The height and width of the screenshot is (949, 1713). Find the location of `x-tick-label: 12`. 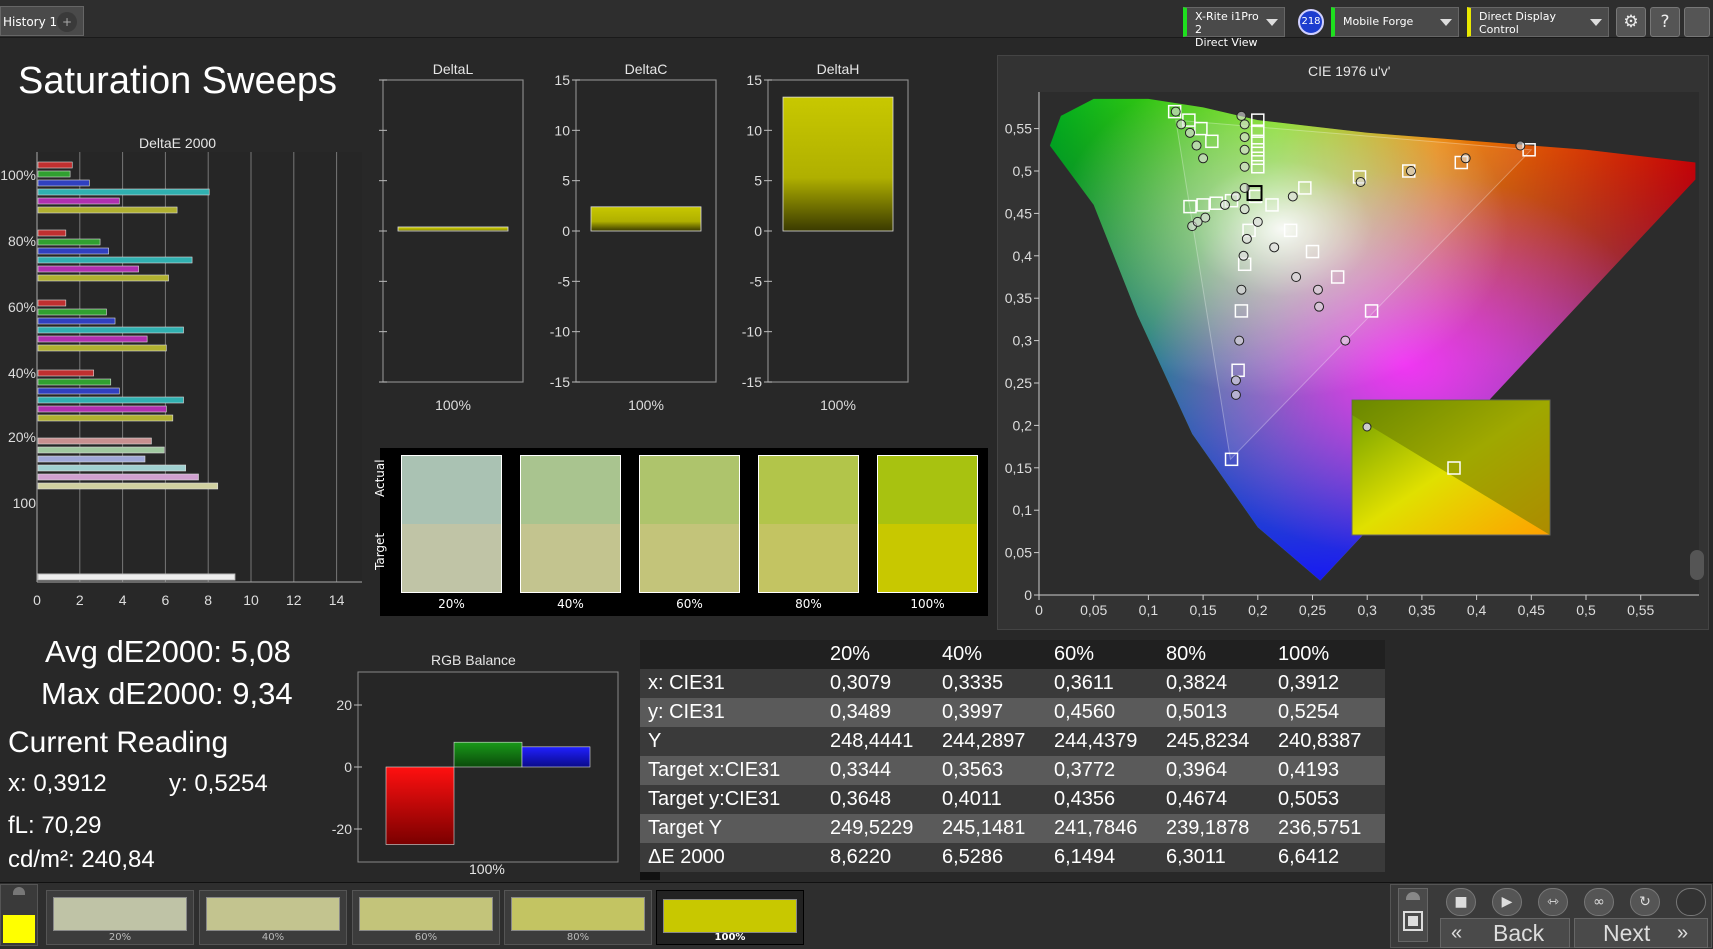

x-tick-label: 12 is located at coordinates (294, 600).